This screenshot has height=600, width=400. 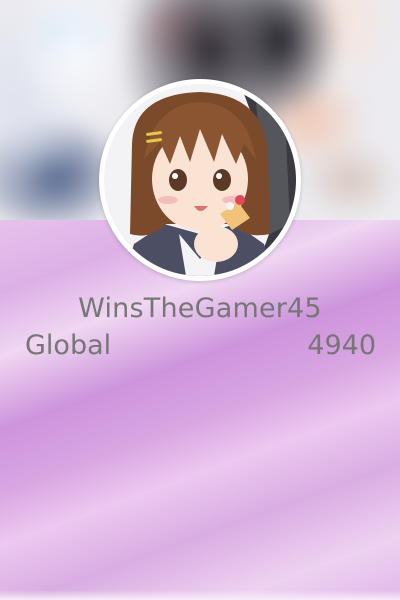 I want to click on score-value: 4940, so click(x=341, y=345).